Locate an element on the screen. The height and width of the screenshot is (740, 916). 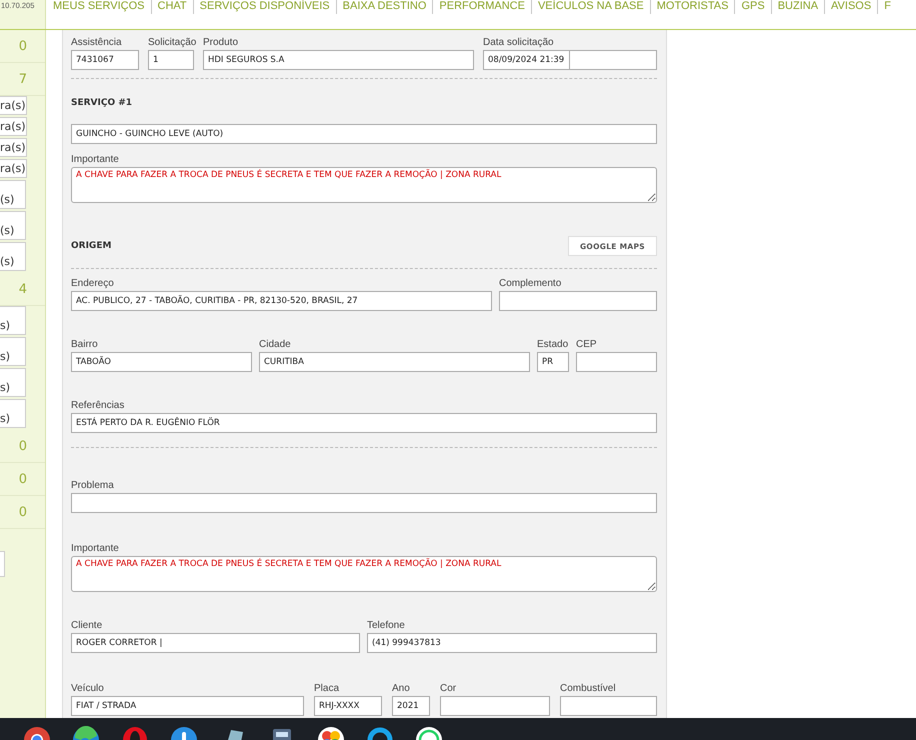
field-label: Estado is located at coordinates (553, 344).